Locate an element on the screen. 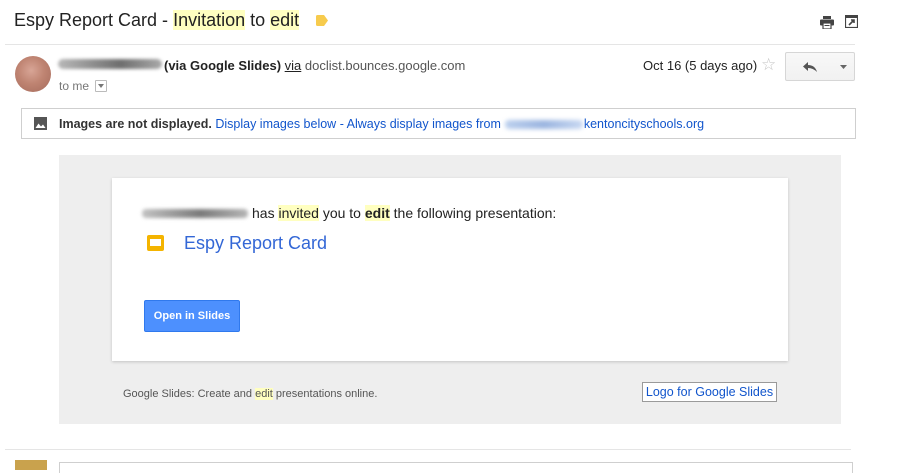 Image resolution: width=905 pixels, height=473 pixels. reply-arrow-icon is located at coordinates (809, 66).